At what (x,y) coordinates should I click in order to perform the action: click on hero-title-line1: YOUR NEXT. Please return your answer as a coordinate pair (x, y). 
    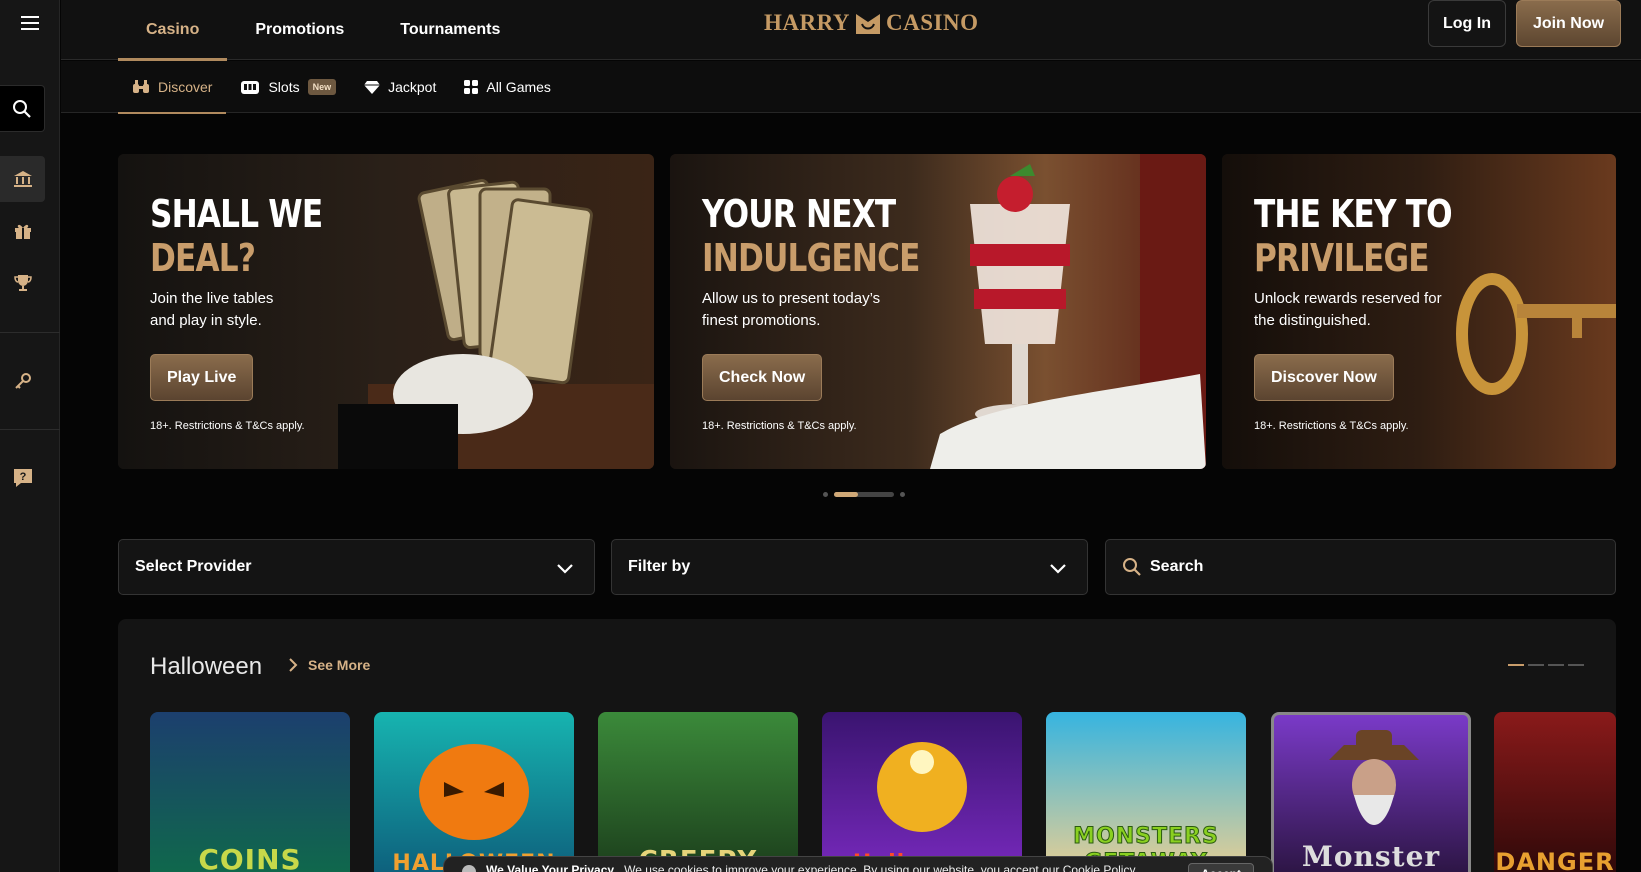
    Looking at the image, I should click on (799, 214).